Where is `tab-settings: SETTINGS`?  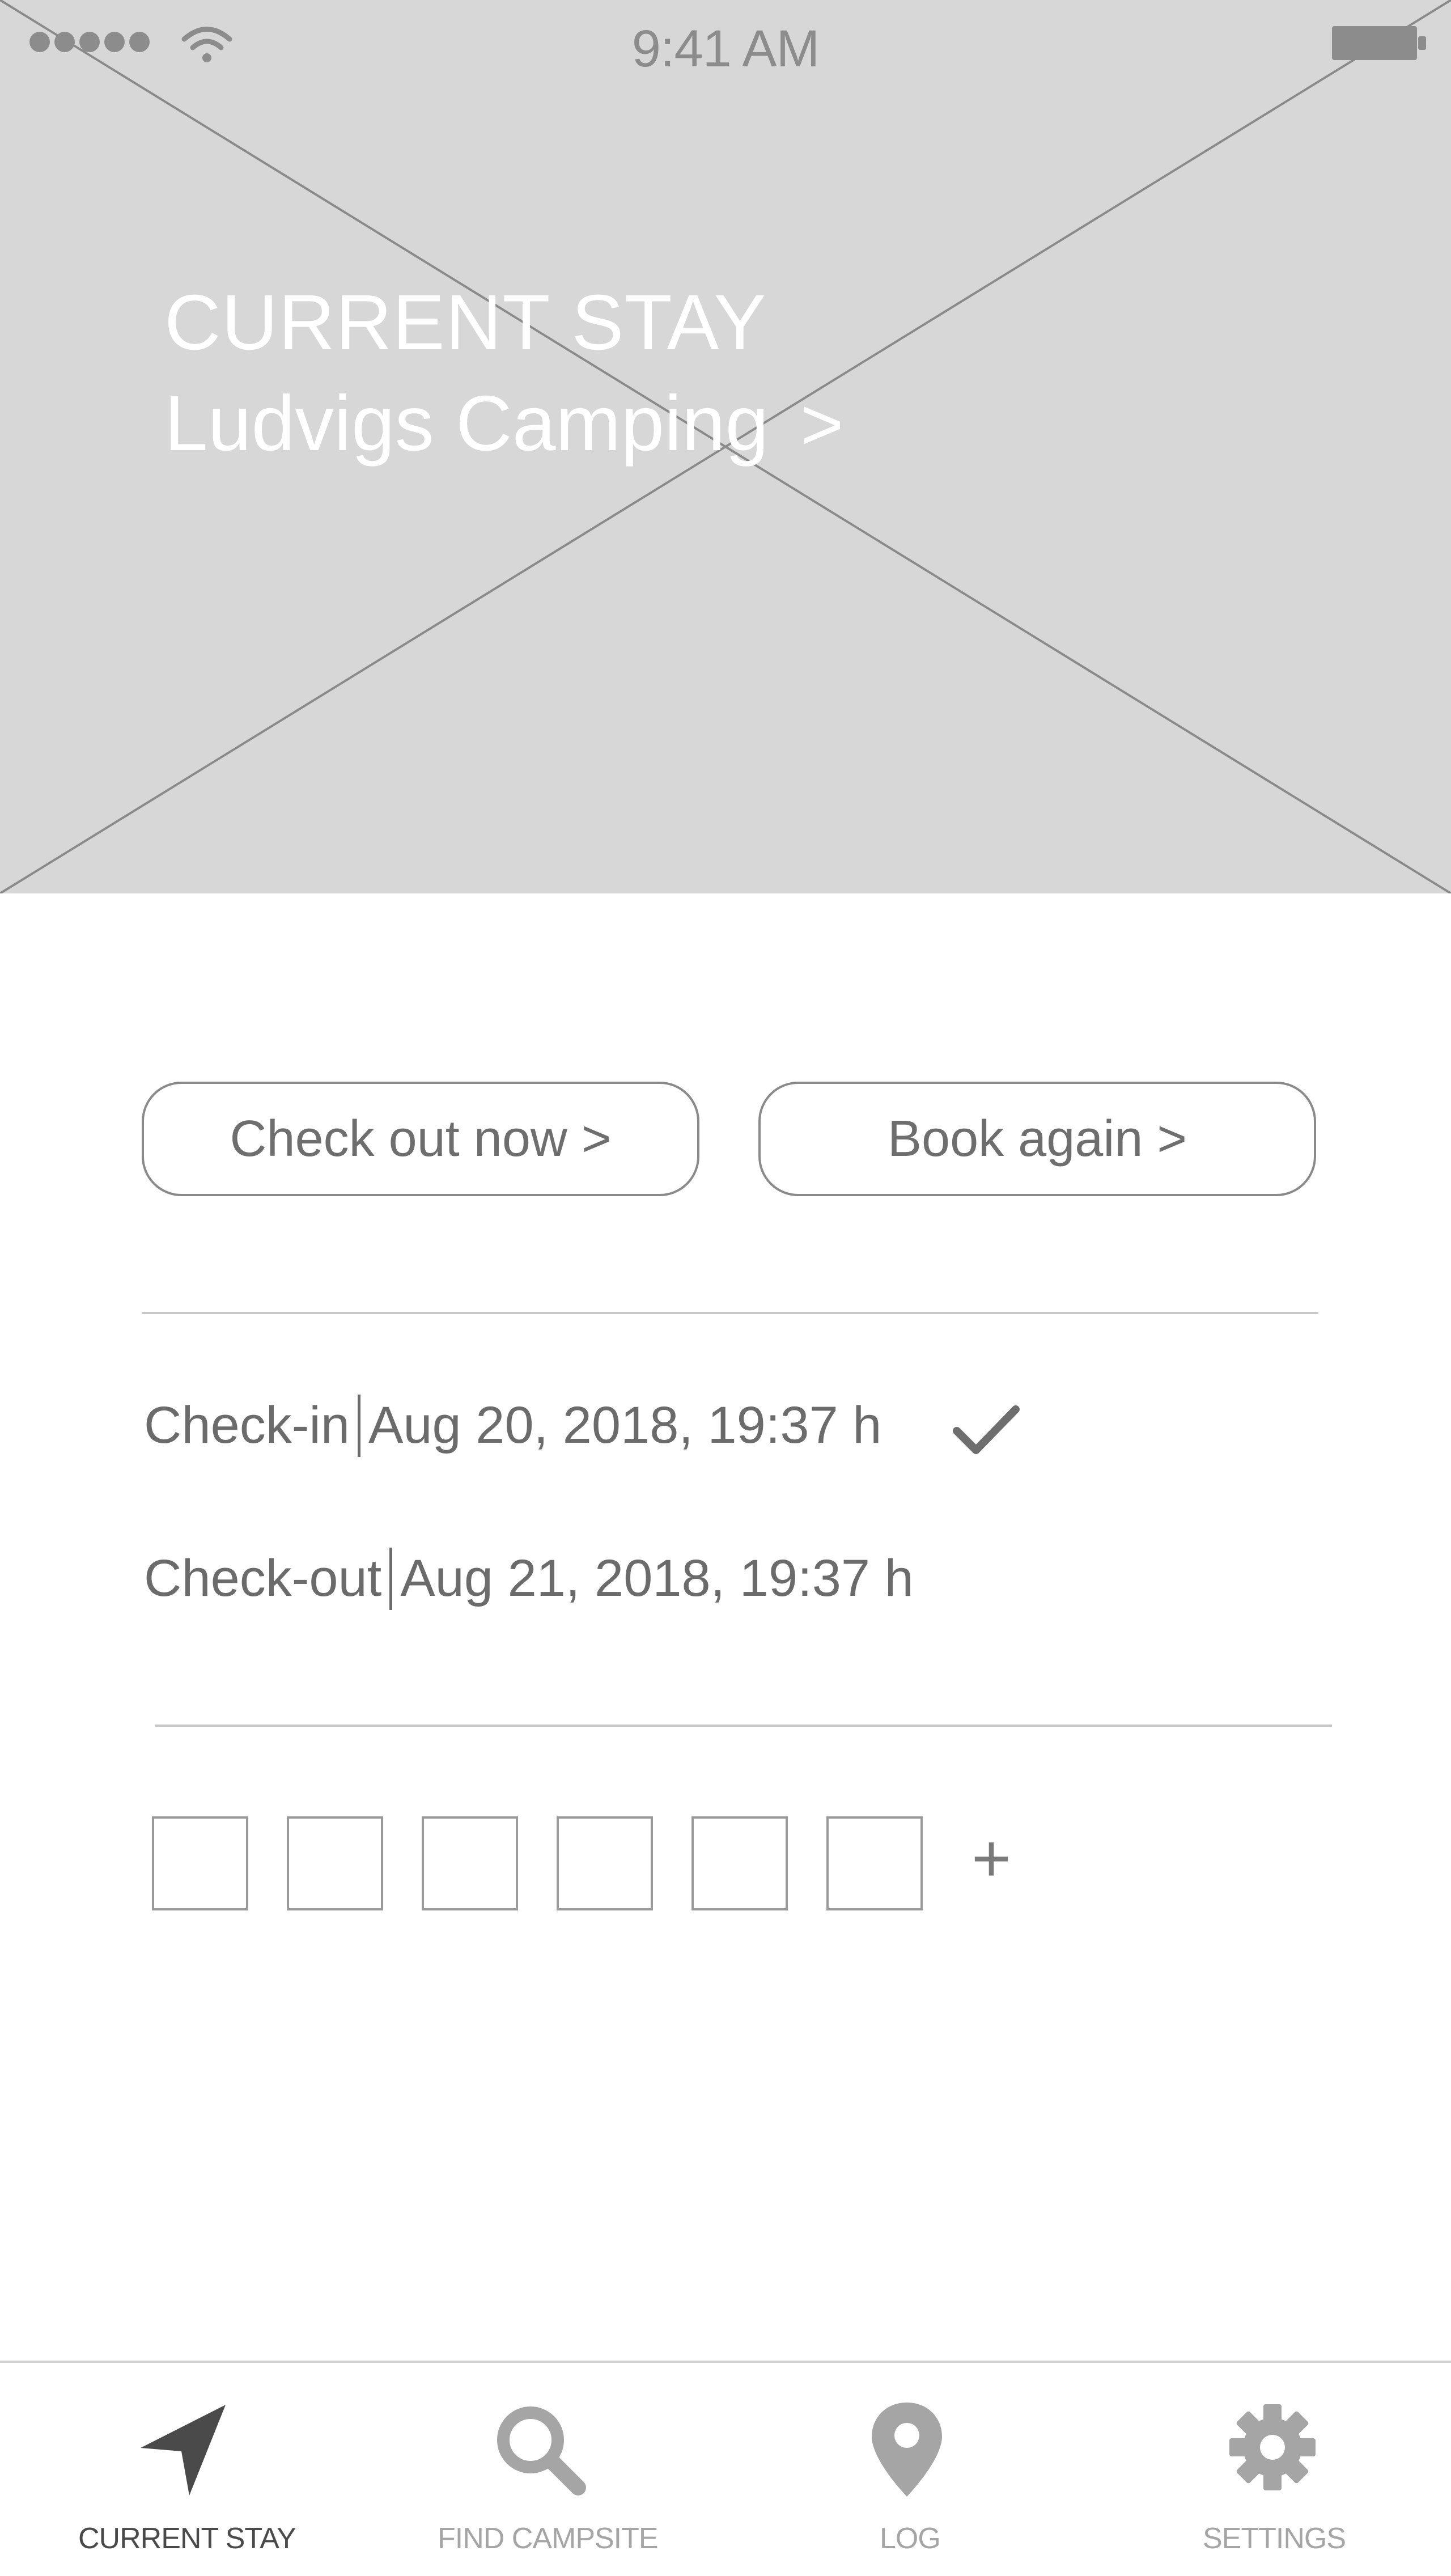 tab-settings: SETTINGS is located at coordinates (1269, 2469).